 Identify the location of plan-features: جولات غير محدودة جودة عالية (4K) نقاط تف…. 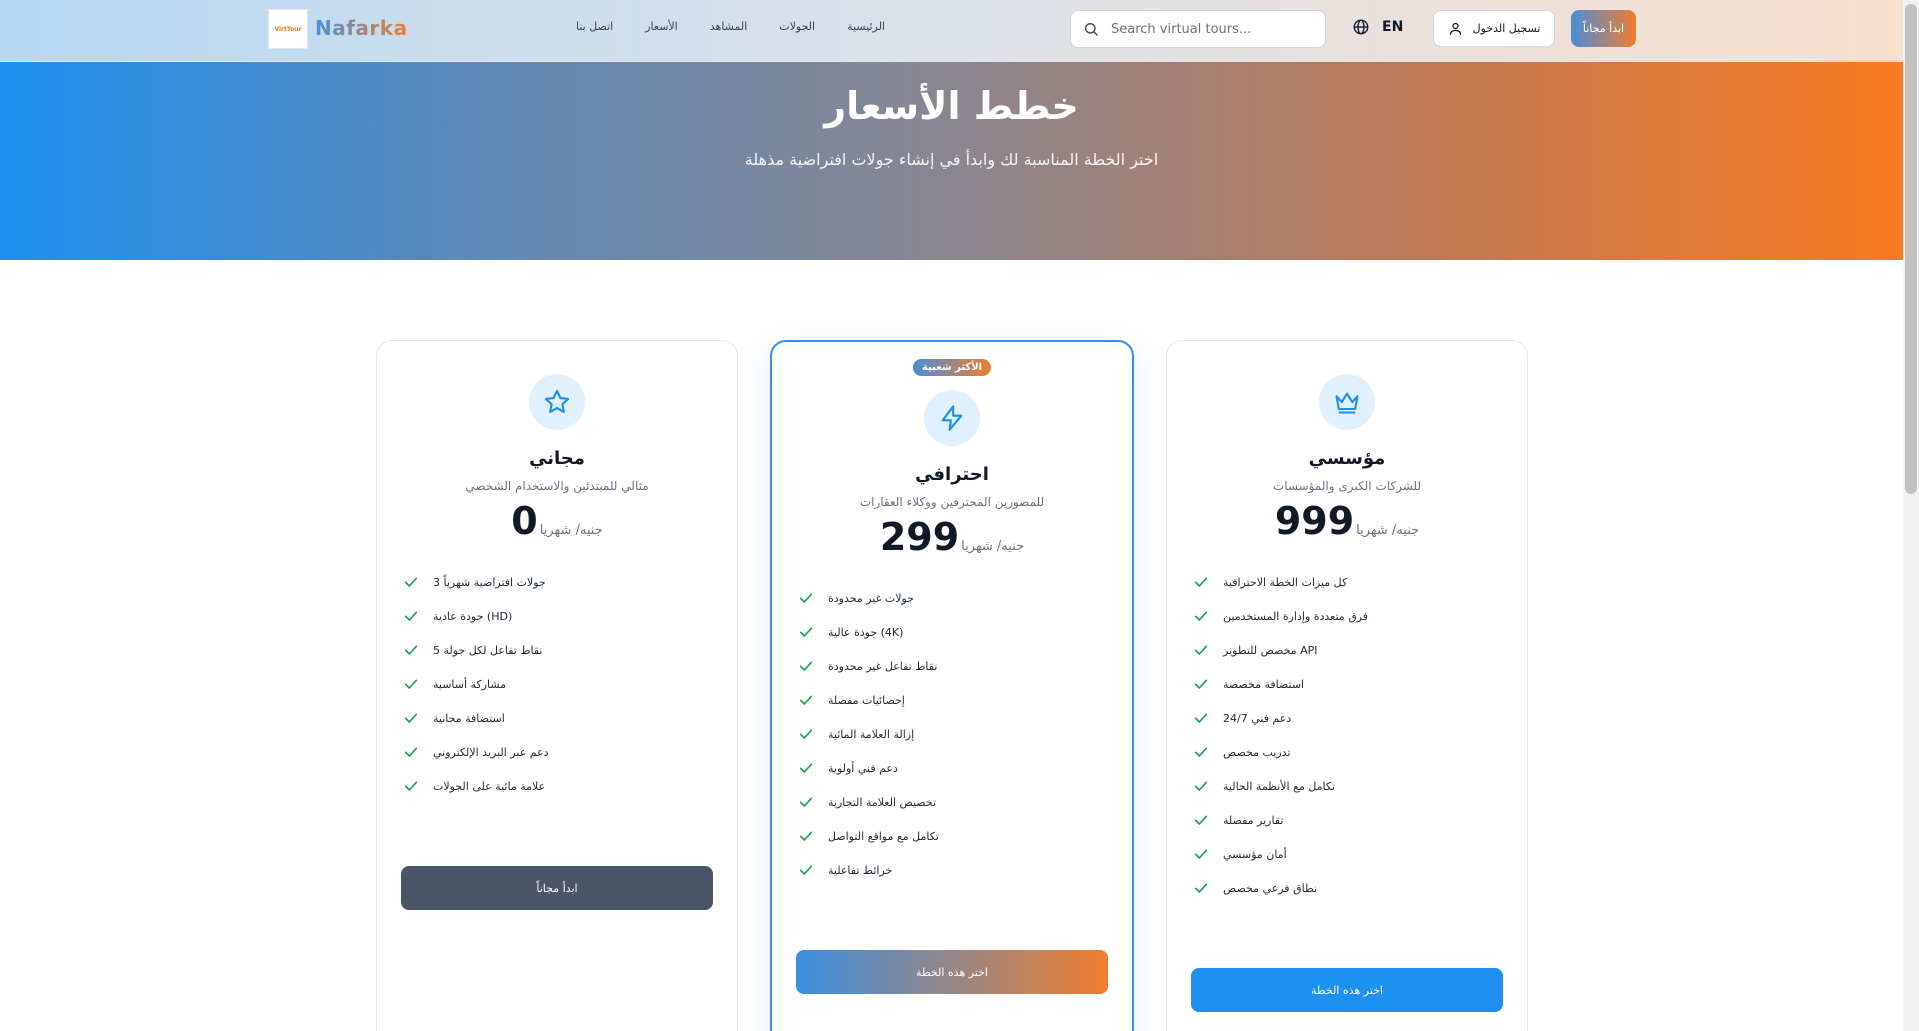
(952, 734).